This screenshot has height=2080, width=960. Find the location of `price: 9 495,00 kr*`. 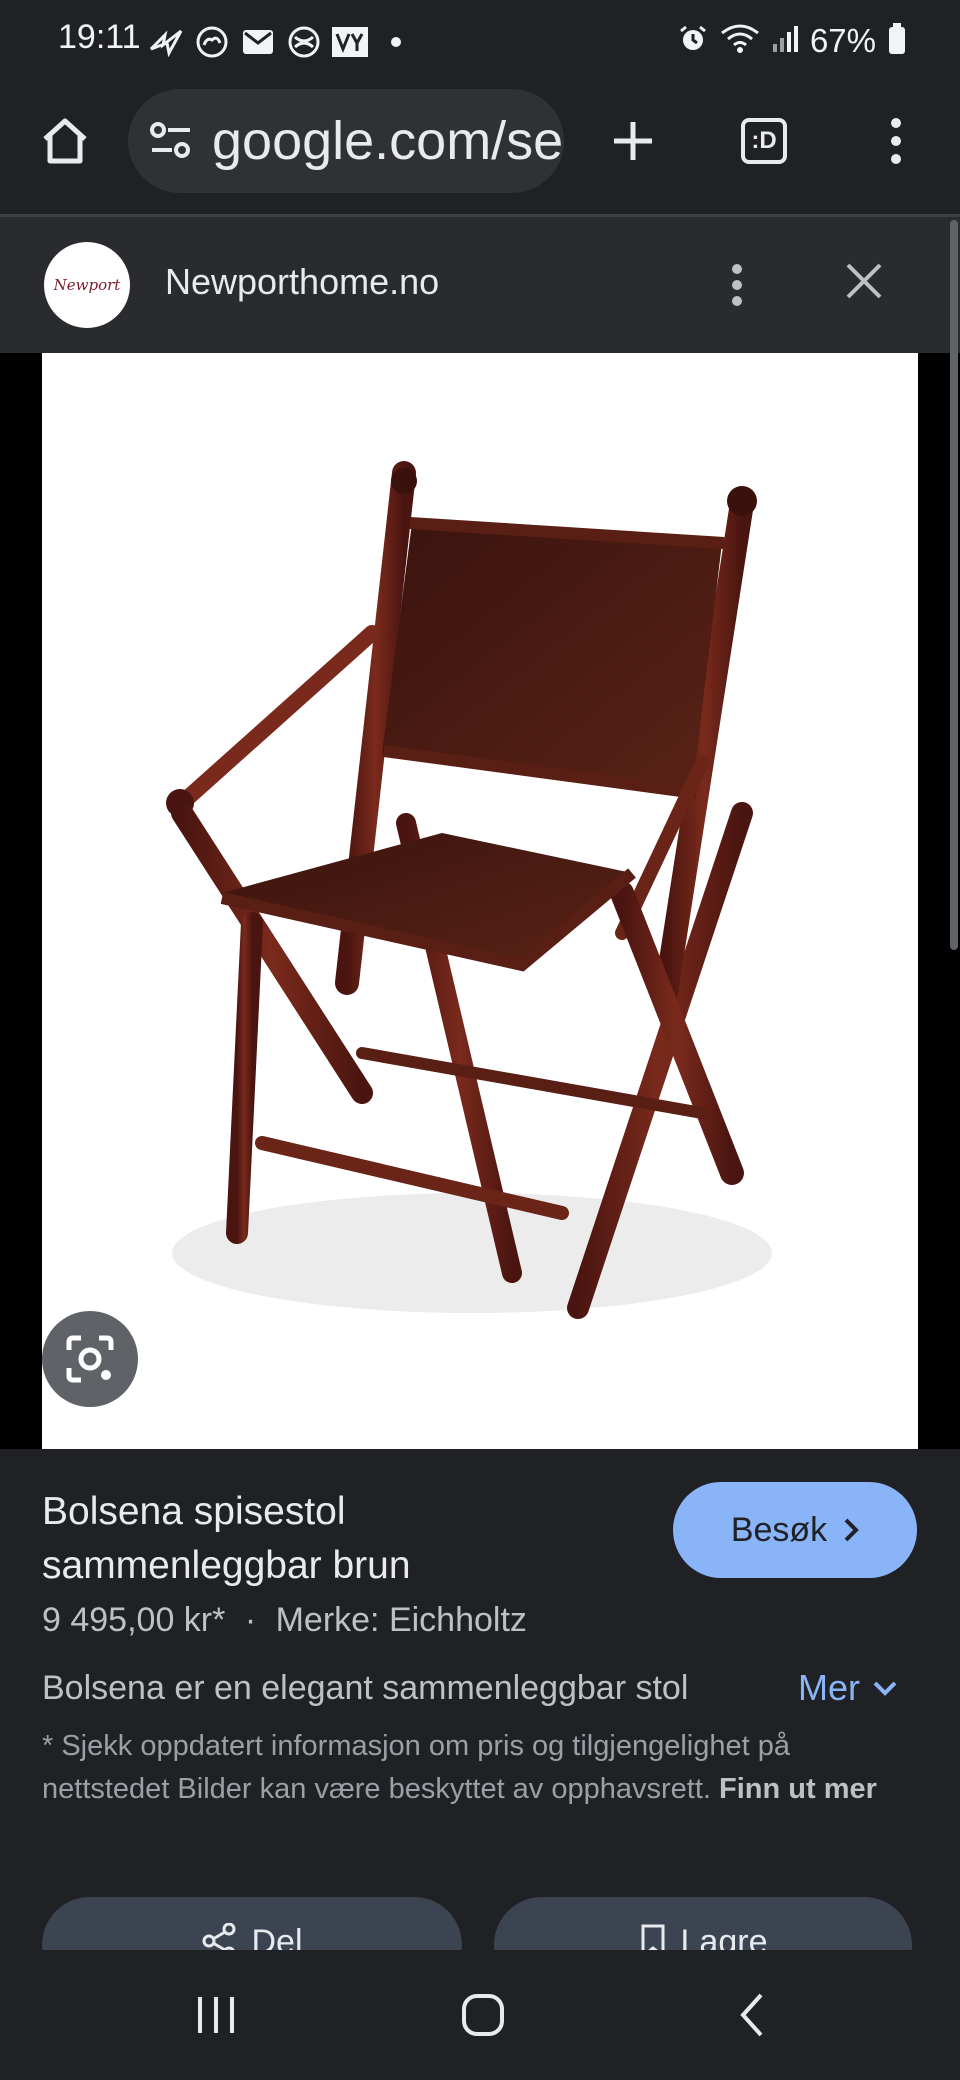

price: 9 495,00 kr* is located at coordinates (134, 1620).